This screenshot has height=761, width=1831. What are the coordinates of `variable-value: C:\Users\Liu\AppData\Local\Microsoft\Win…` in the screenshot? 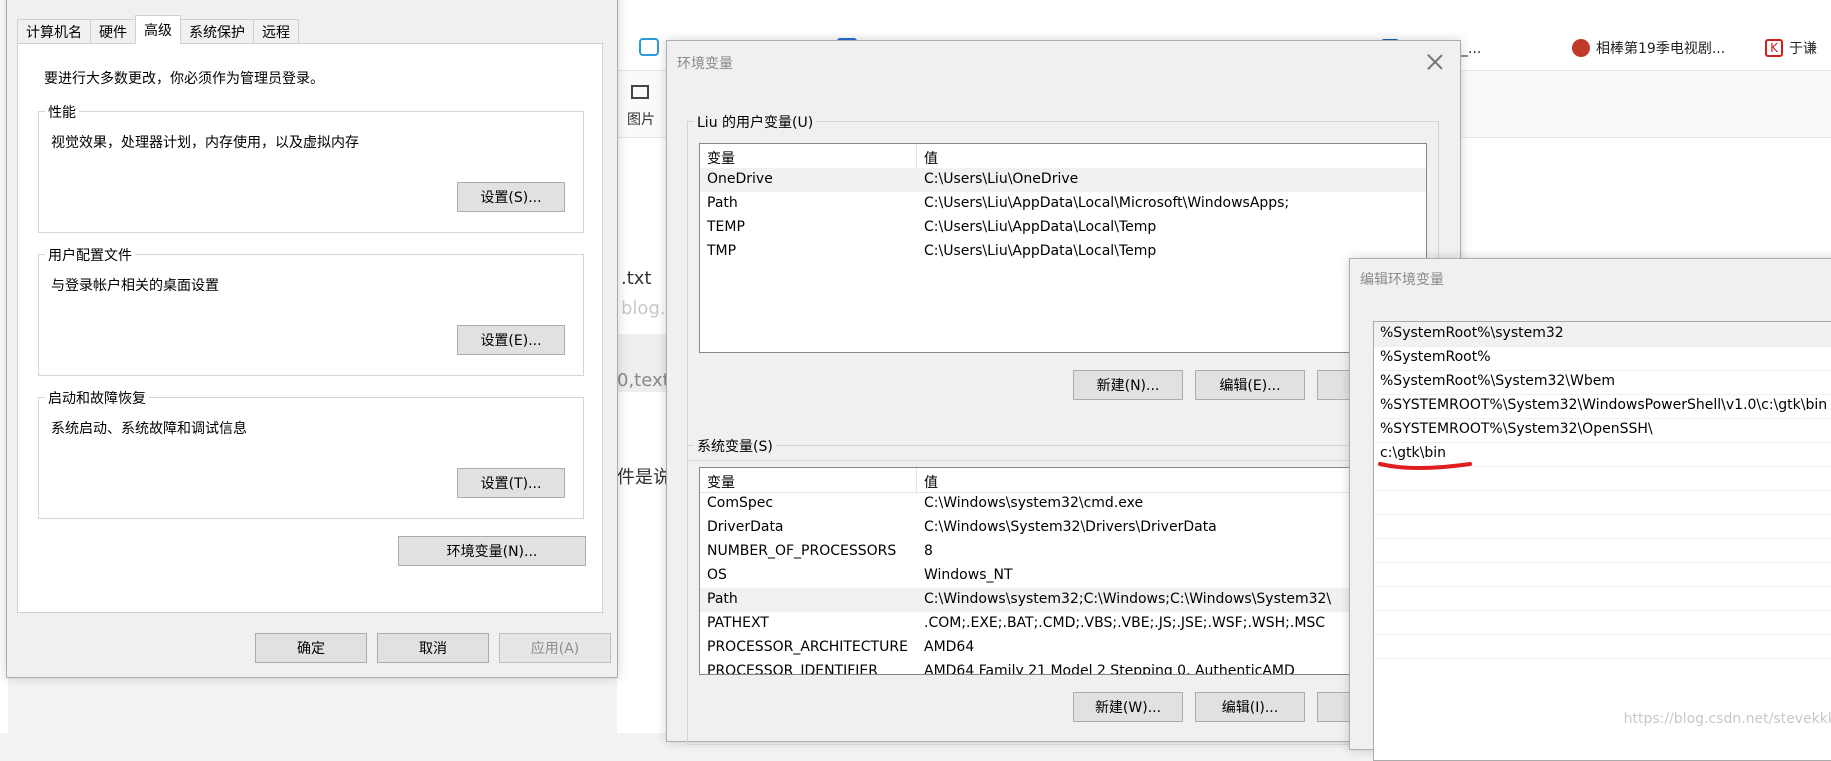 It's located at (1107, 203).